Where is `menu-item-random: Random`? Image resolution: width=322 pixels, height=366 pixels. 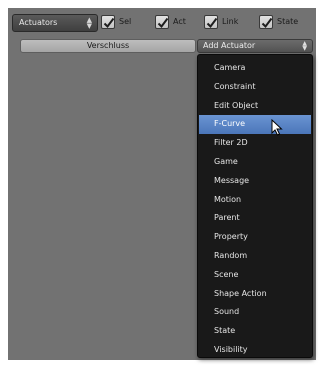 menu-item-random: Random is located at coordinates (255, 256).